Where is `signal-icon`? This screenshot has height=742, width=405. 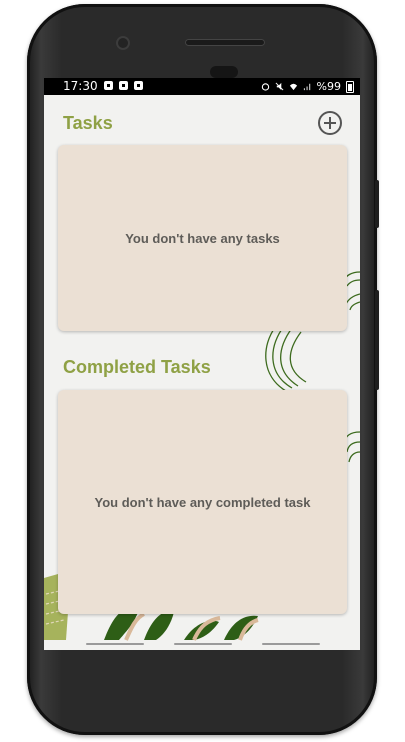 signal-icon is located at coordinates (306, 87).